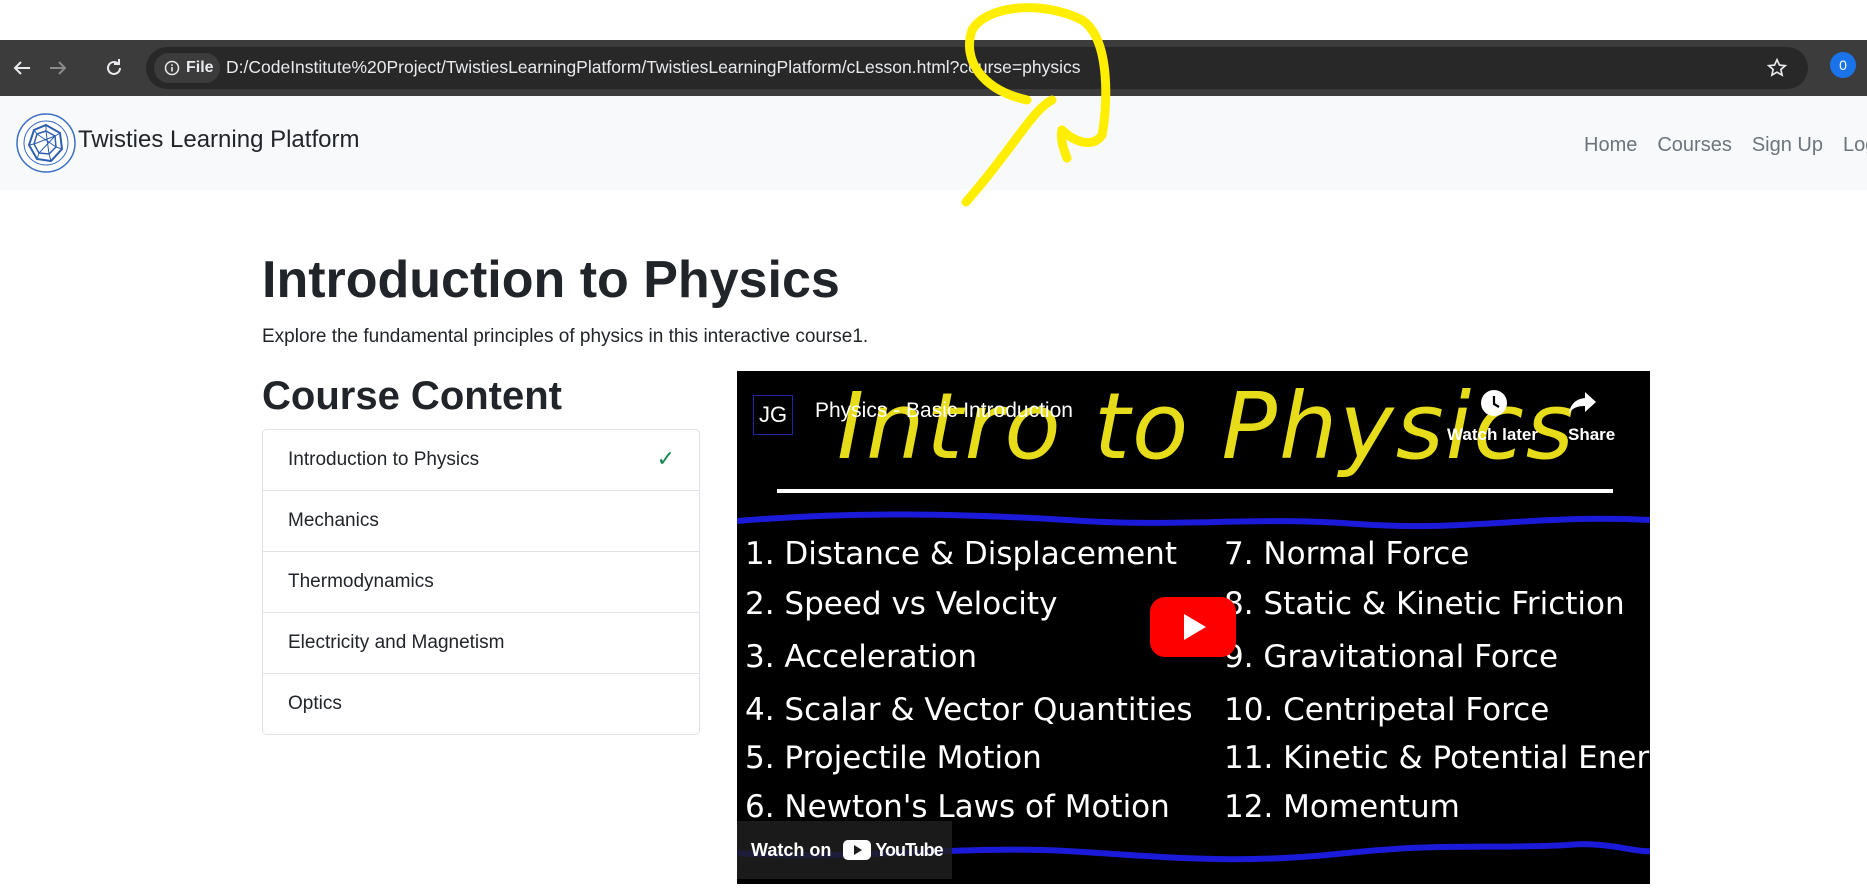  Describe the element at coordinates (1843, 65) in the screenshot. I see `profile-avatar: 0` at that location.